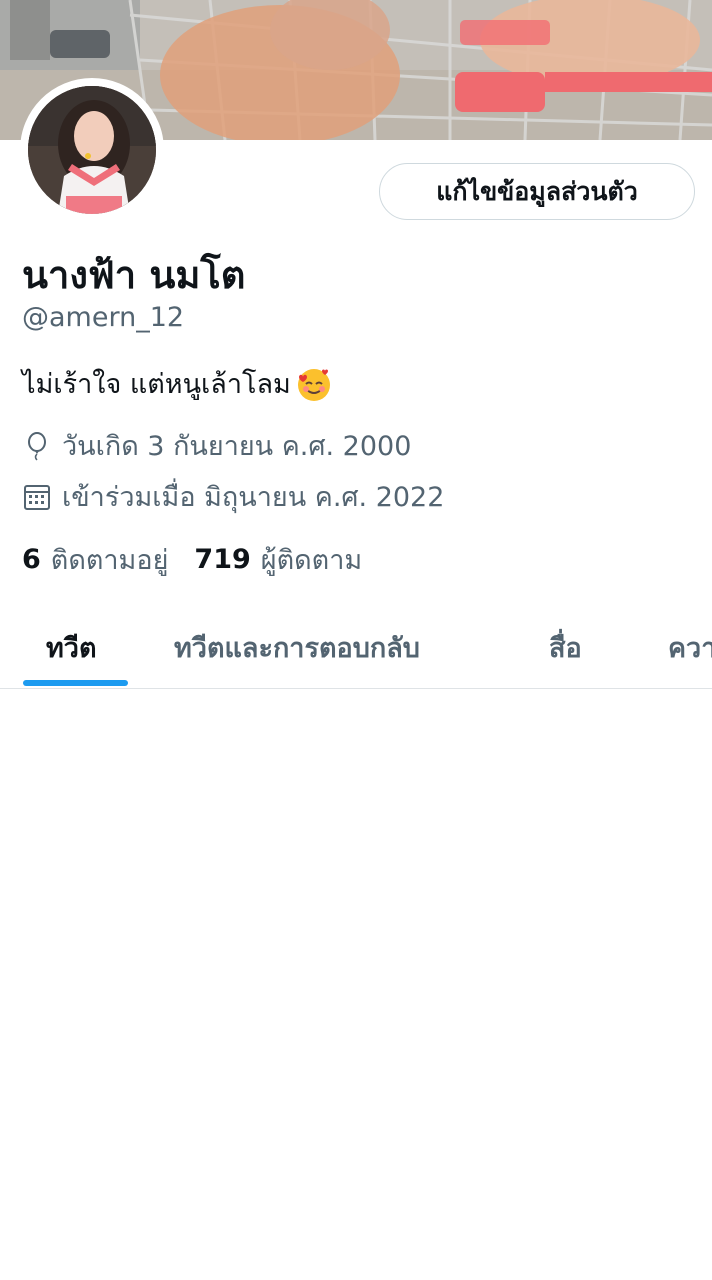 This screenshot has height=1280, width=712. What do you see at coordinates (31, 559) in the screenshot?
I see `following-count: 6` at bounding box center [31, 559].